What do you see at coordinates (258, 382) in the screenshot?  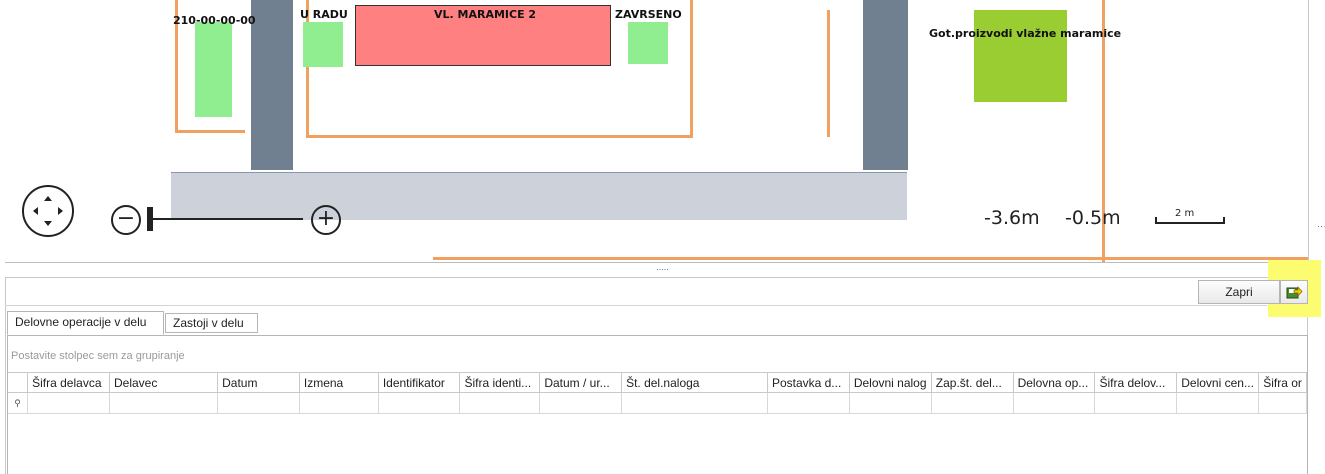 I see `column-header: Datum` at bounding box center [258, 382].